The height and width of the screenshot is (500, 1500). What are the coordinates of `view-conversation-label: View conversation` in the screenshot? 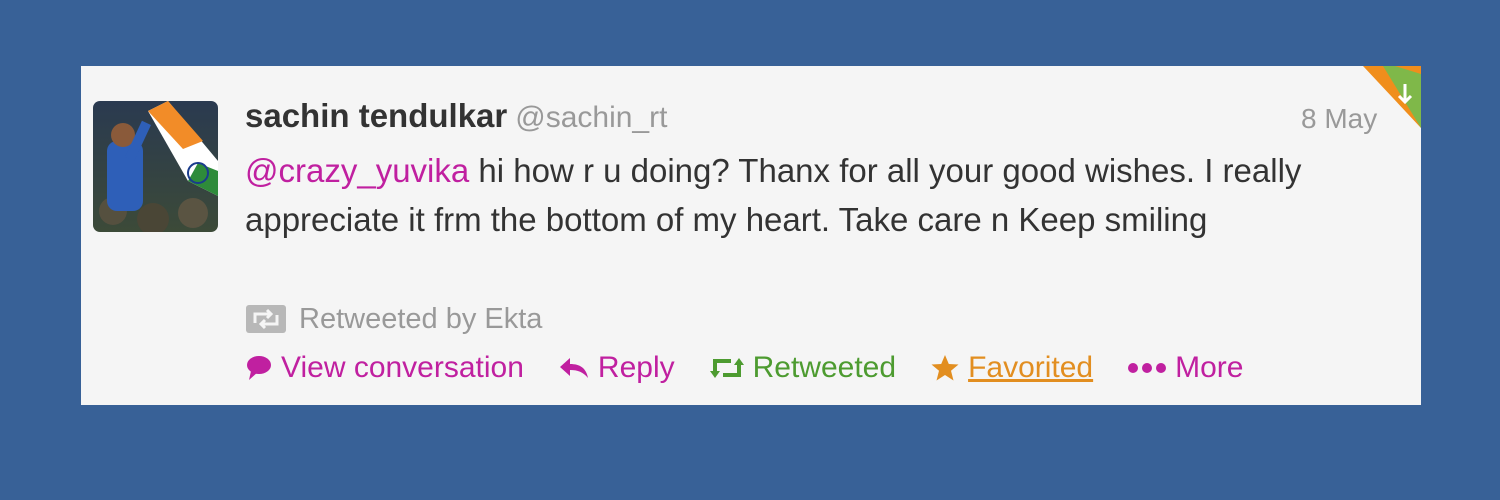 It's located at (402, 367).